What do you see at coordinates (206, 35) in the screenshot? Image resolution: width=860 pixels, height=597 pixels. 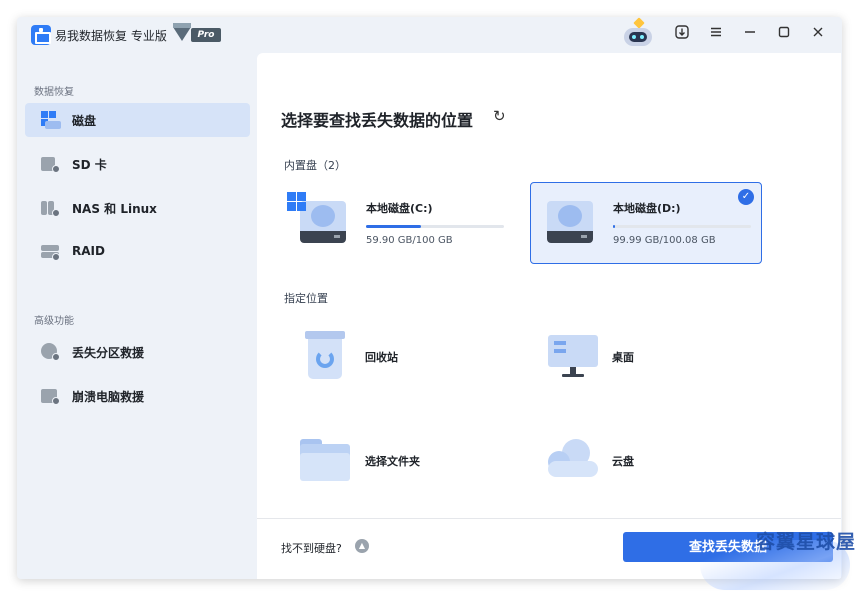 I see `pro-label: Pro` at bounding box center [206, 35].